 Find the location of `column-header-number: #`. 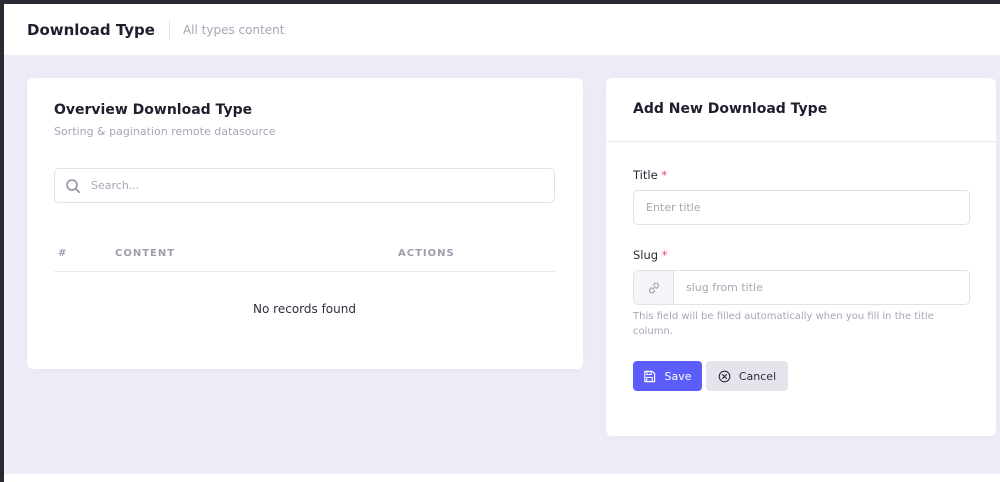

column-header-number: # is located at coordinates (62, 253).